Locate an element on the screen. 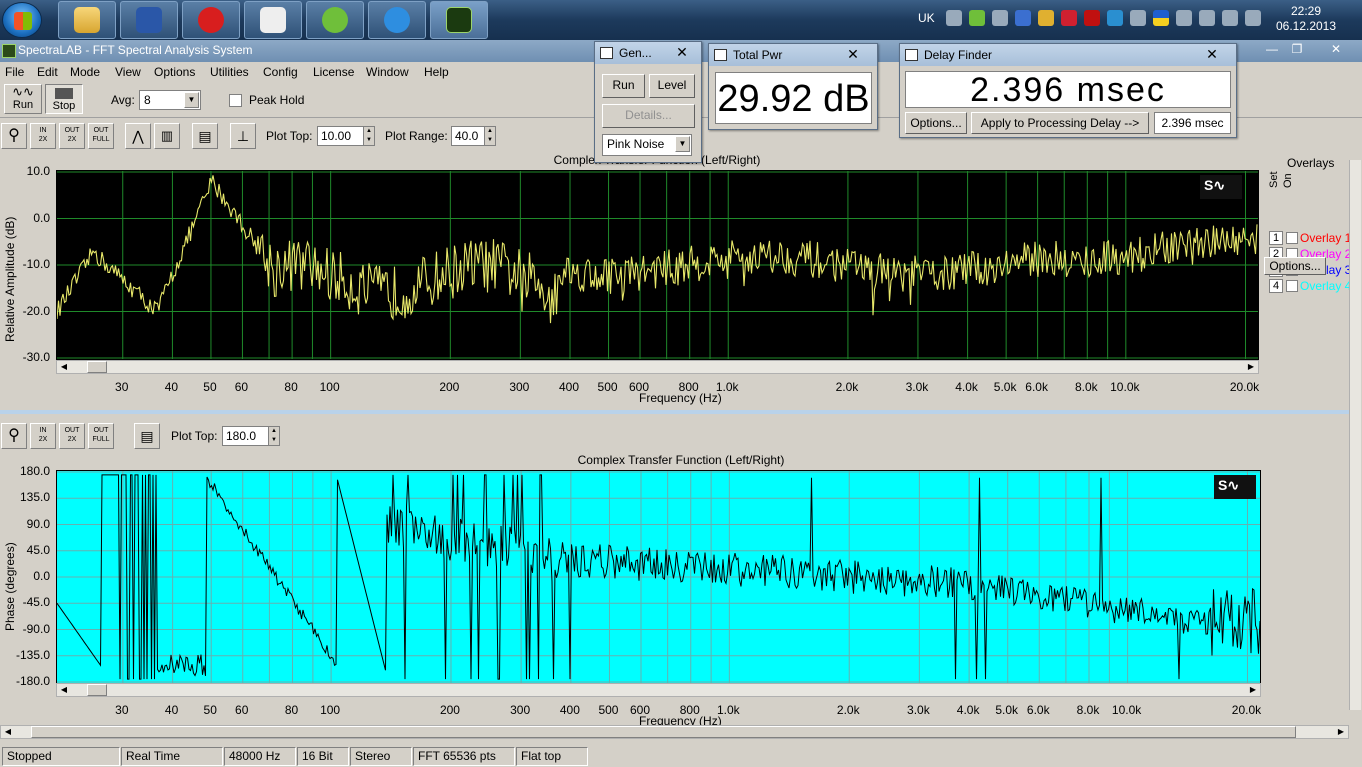 This screenshot has height=767, width=1362. run-button: ∿∿ Run is located at coordinates (23, 99).